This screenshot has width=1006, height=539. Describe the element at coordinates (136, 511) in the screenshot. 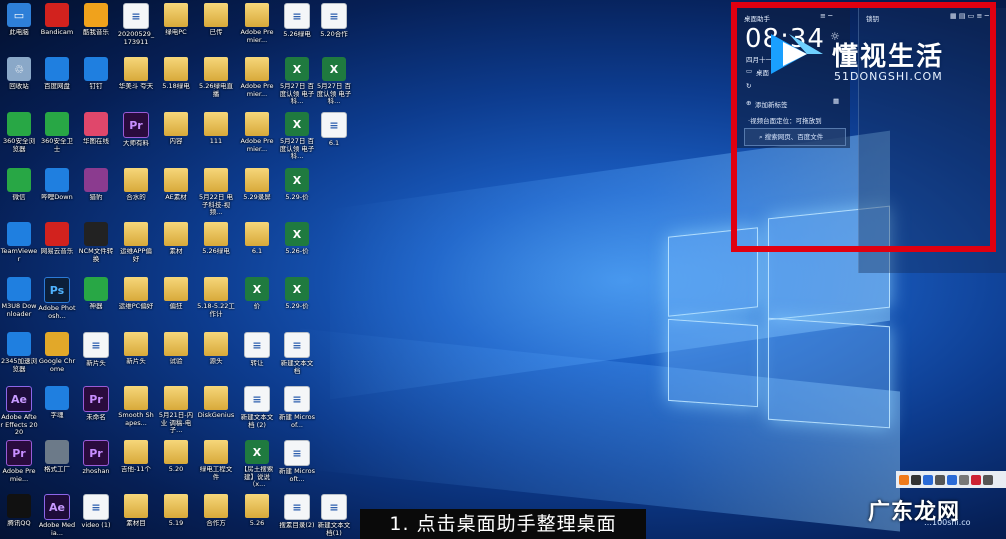

I see `desktop-icon: 素材目` at that location.